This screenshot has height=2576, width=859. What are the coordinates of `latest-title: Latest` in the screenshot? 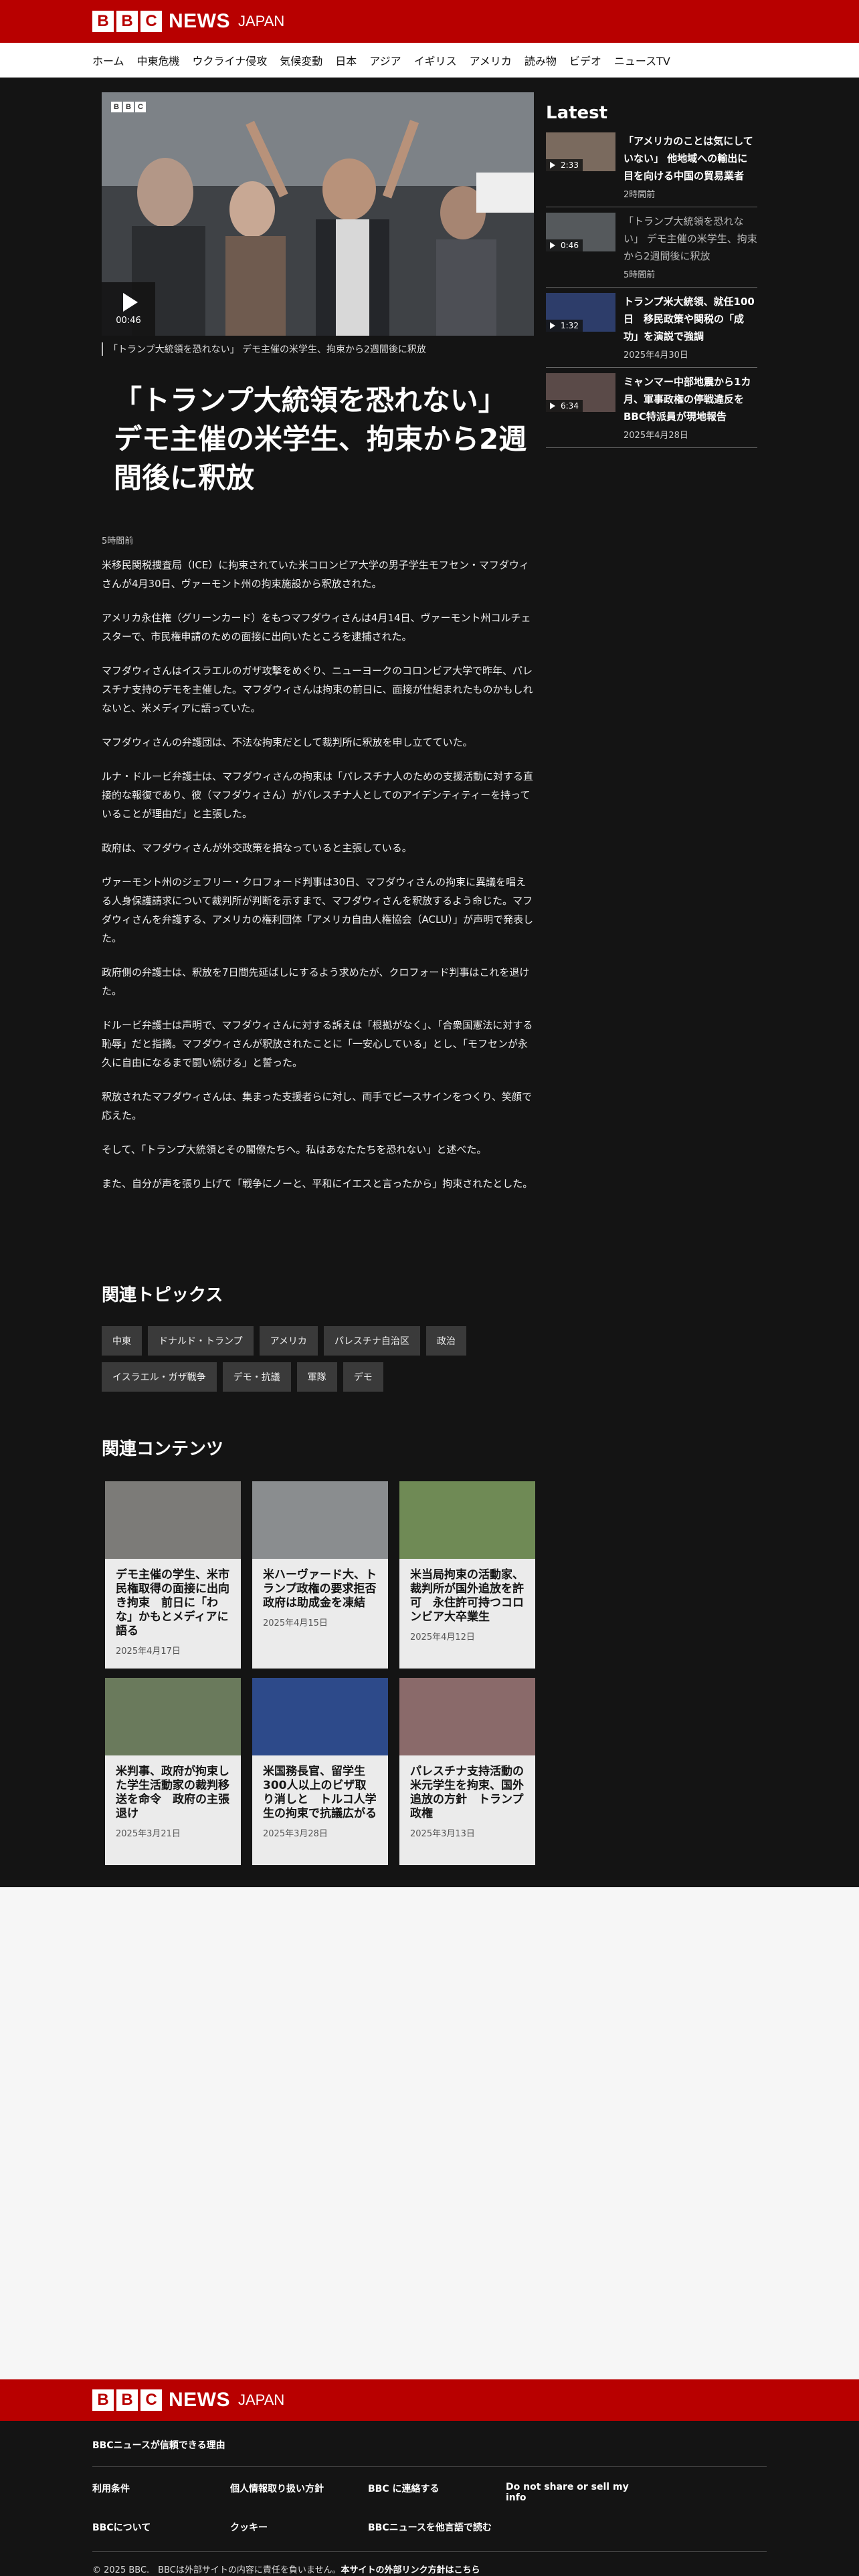 It's located at (577, 113).